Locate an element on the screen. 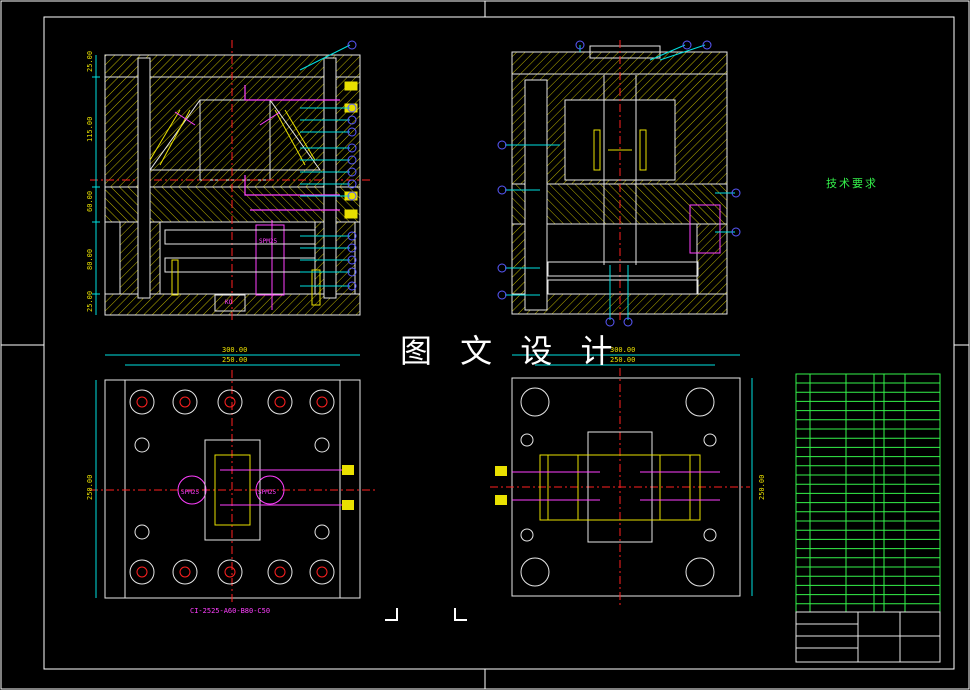  spacer-label-left: SPM25 is located at coordinates (190, 492).